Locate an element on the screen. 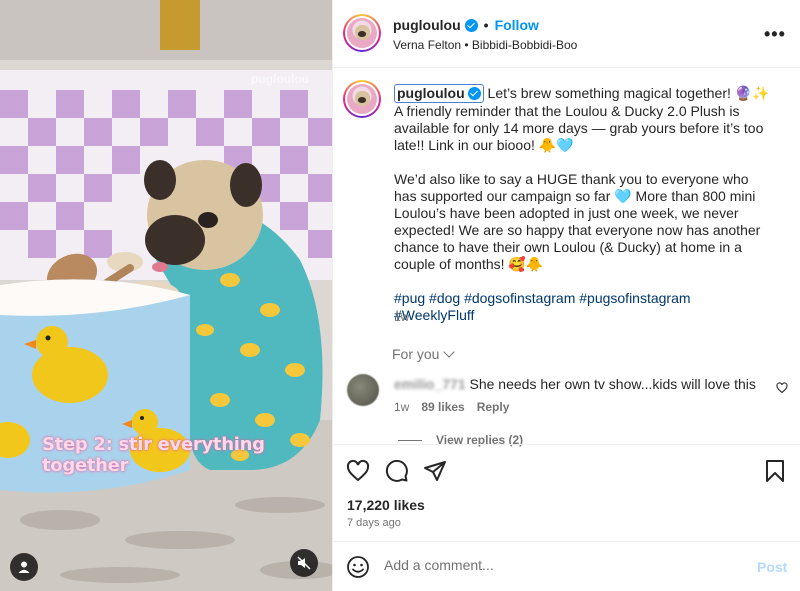 The width and height of the screenshot is (800, 591). post-comment-button: Post is located at coordinates (772, 567).